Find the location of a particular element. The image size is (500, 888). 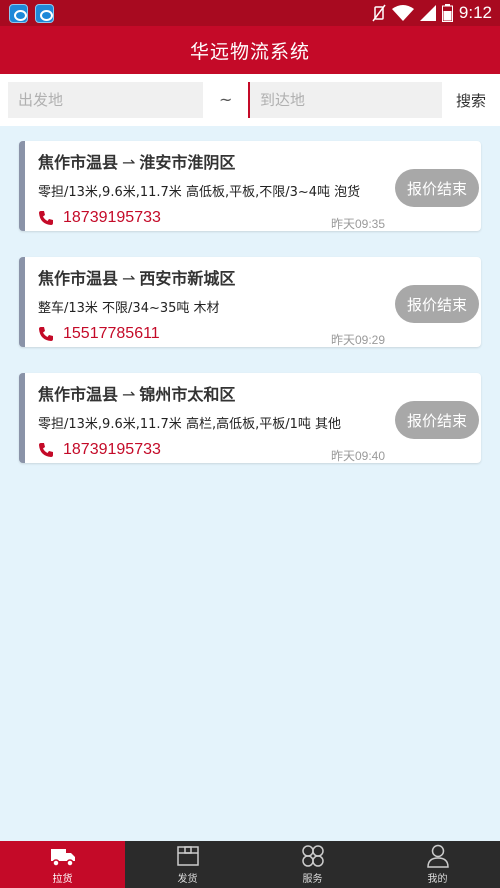

title-bar: 华远物流系统 is located at coordinates (250, 50).